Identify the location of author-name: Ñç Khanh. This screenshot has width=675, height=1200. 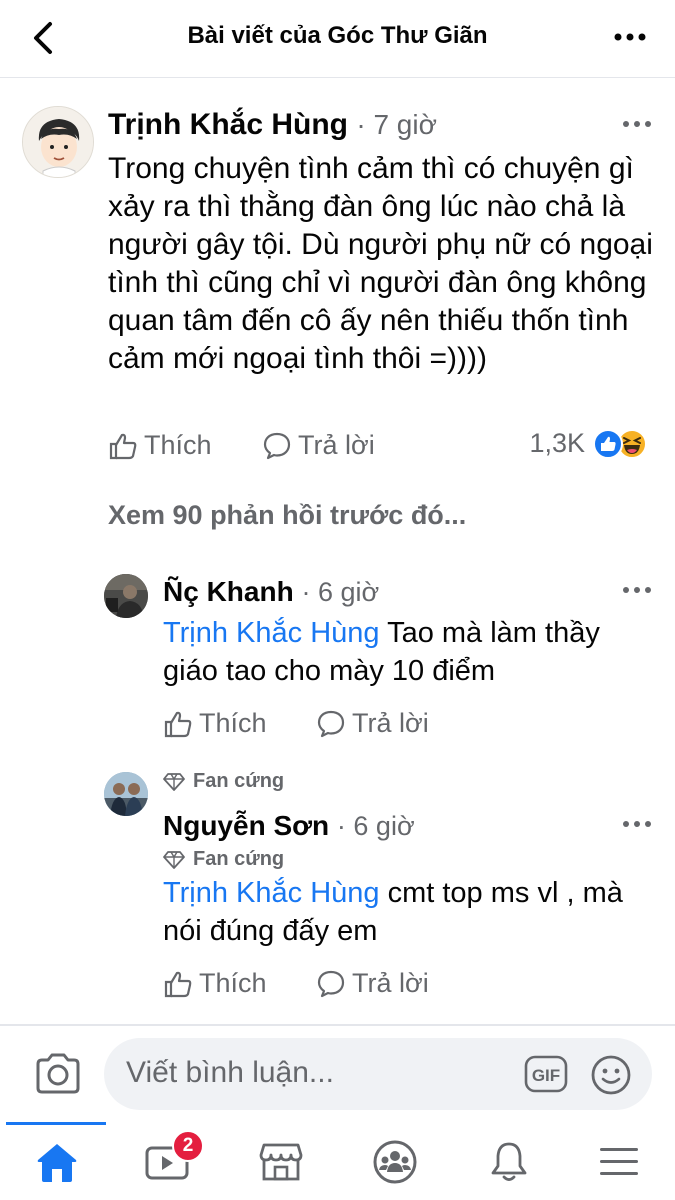
(228, 591).